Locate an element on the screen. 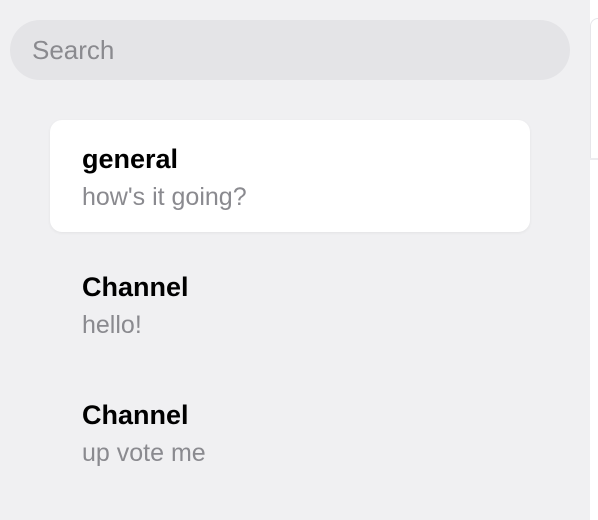 The width and height of the screenshot is (598, 520). channel-last-message: how's it going? is located at coordinates (164, 197).